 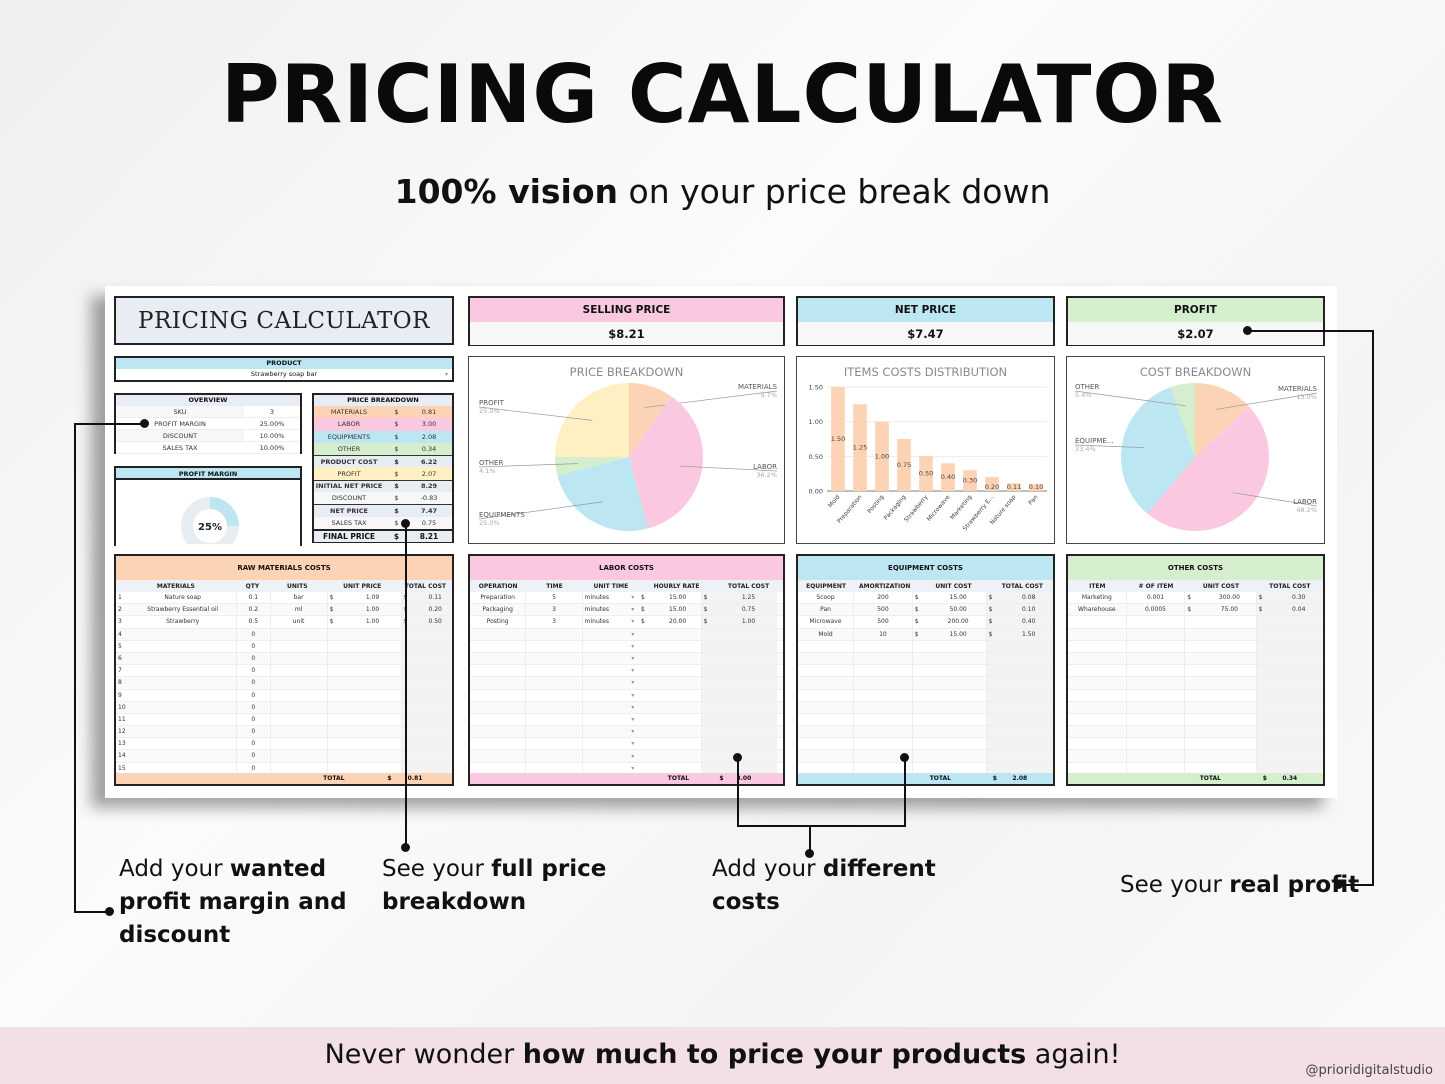 I want to click on table-row: 2Strawberry Essential oil0.2ml$1.00$0.20, so click(x=284, y=610).